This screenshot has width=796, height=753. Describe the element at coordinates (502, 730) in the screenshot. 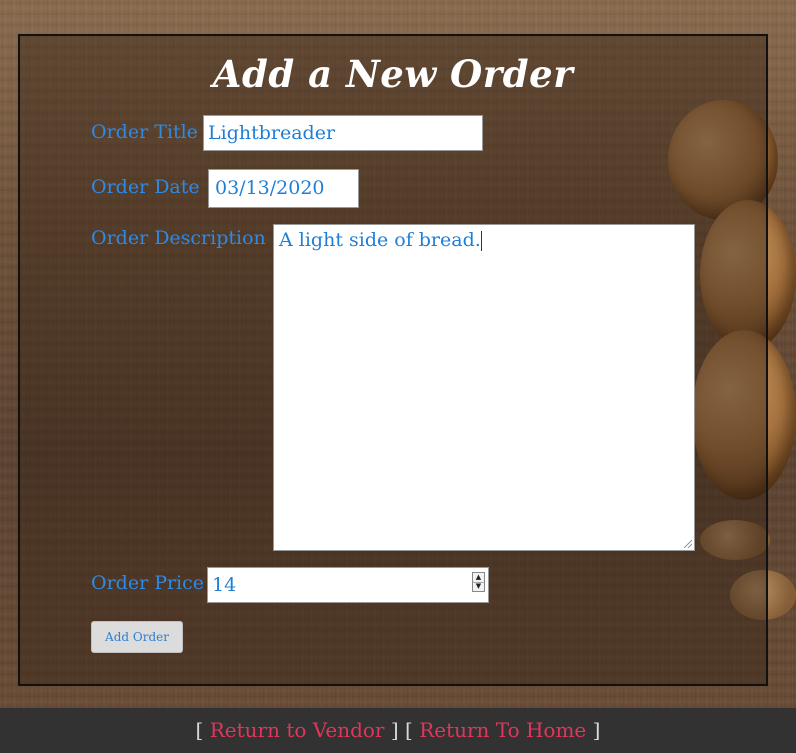

I see `return-to-home-link: Return To Home` at that location.